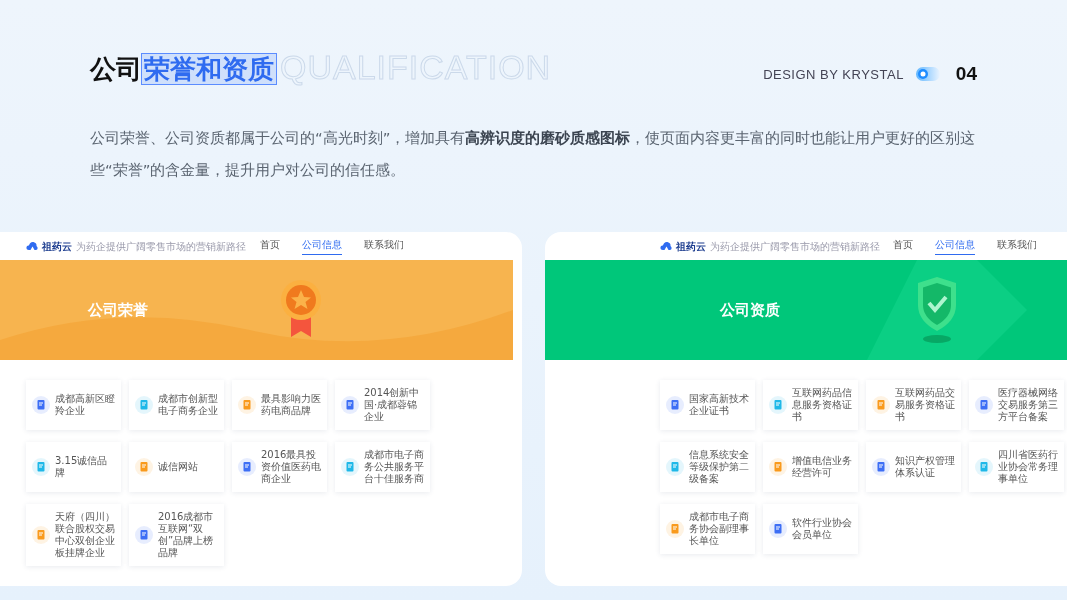 The image size is (1067, 600). What do you see at coordinates (82, 467) in the screenshot?
I see `card-label: 3.15诚信品牌` at bounding box center [82, 467].